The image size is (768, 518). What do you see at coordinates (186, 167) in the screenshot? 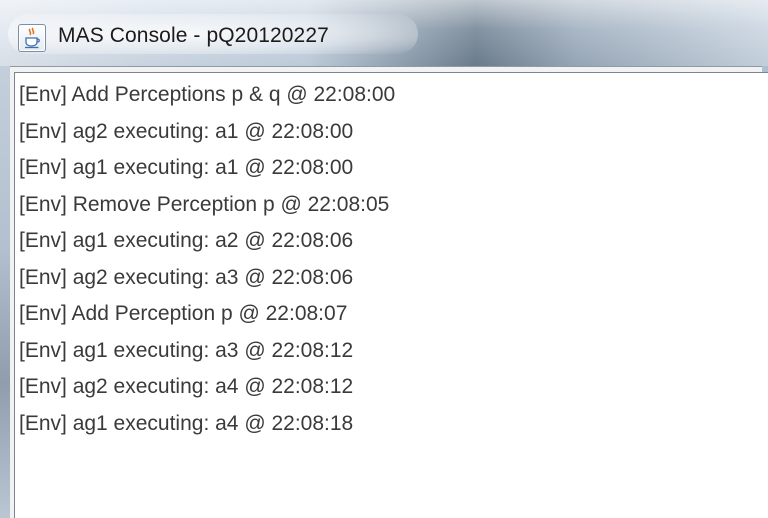
I see `console-line: [Env] ag1 executing: a1 @ 22:08:00` at bounding box center [186, 167].